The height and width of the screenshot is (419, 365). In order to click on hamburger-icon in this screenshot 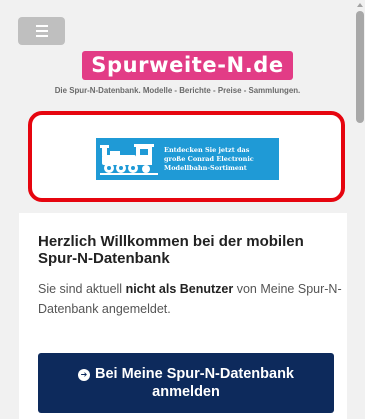, I will do `click(41, 26)`.